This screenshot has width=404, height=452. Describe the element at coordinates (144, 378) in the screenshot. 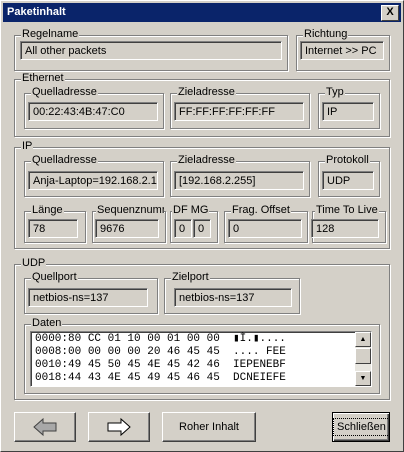

I see `hex-bytes: 44 43 4E 45 49 45 46 45` at that location.